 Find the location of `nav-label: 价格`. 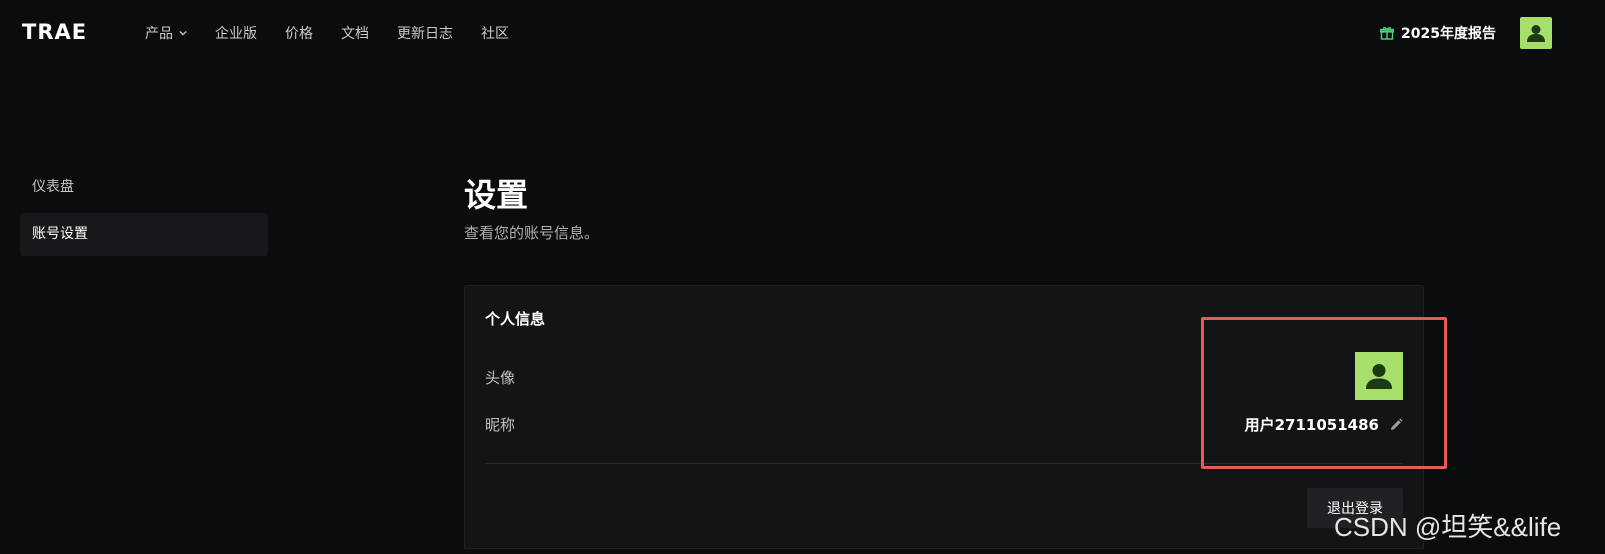

nav-label: 价格 is located at coordinates (299, 34).